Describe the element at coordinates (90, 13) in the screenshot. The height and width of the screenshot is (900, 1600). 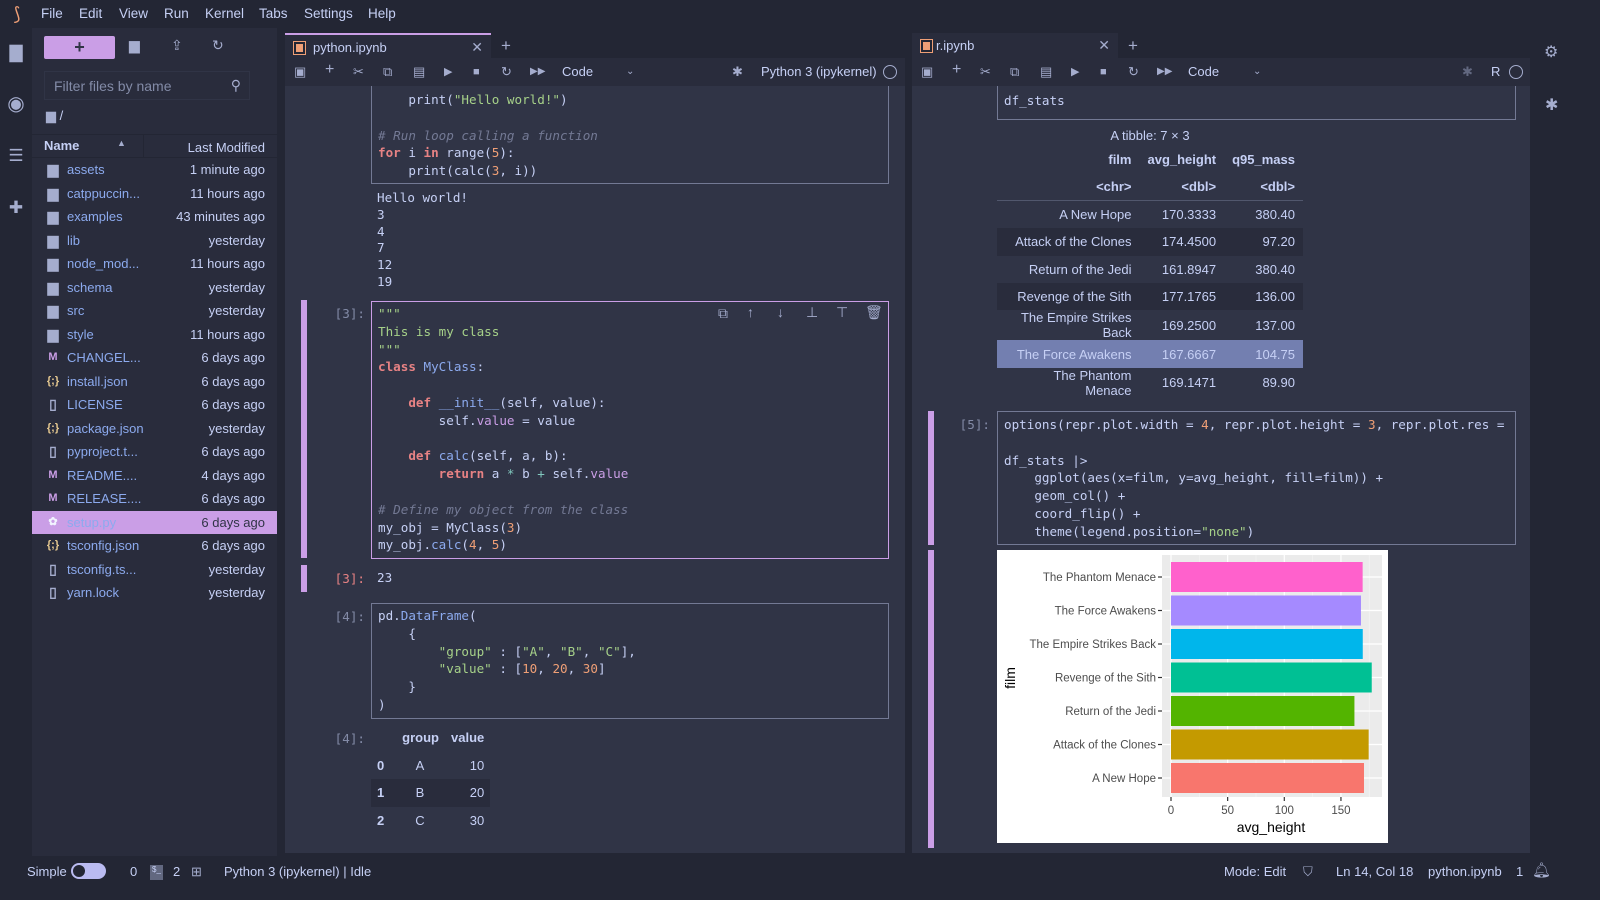
I see `menu-edit: Edit` at that location.